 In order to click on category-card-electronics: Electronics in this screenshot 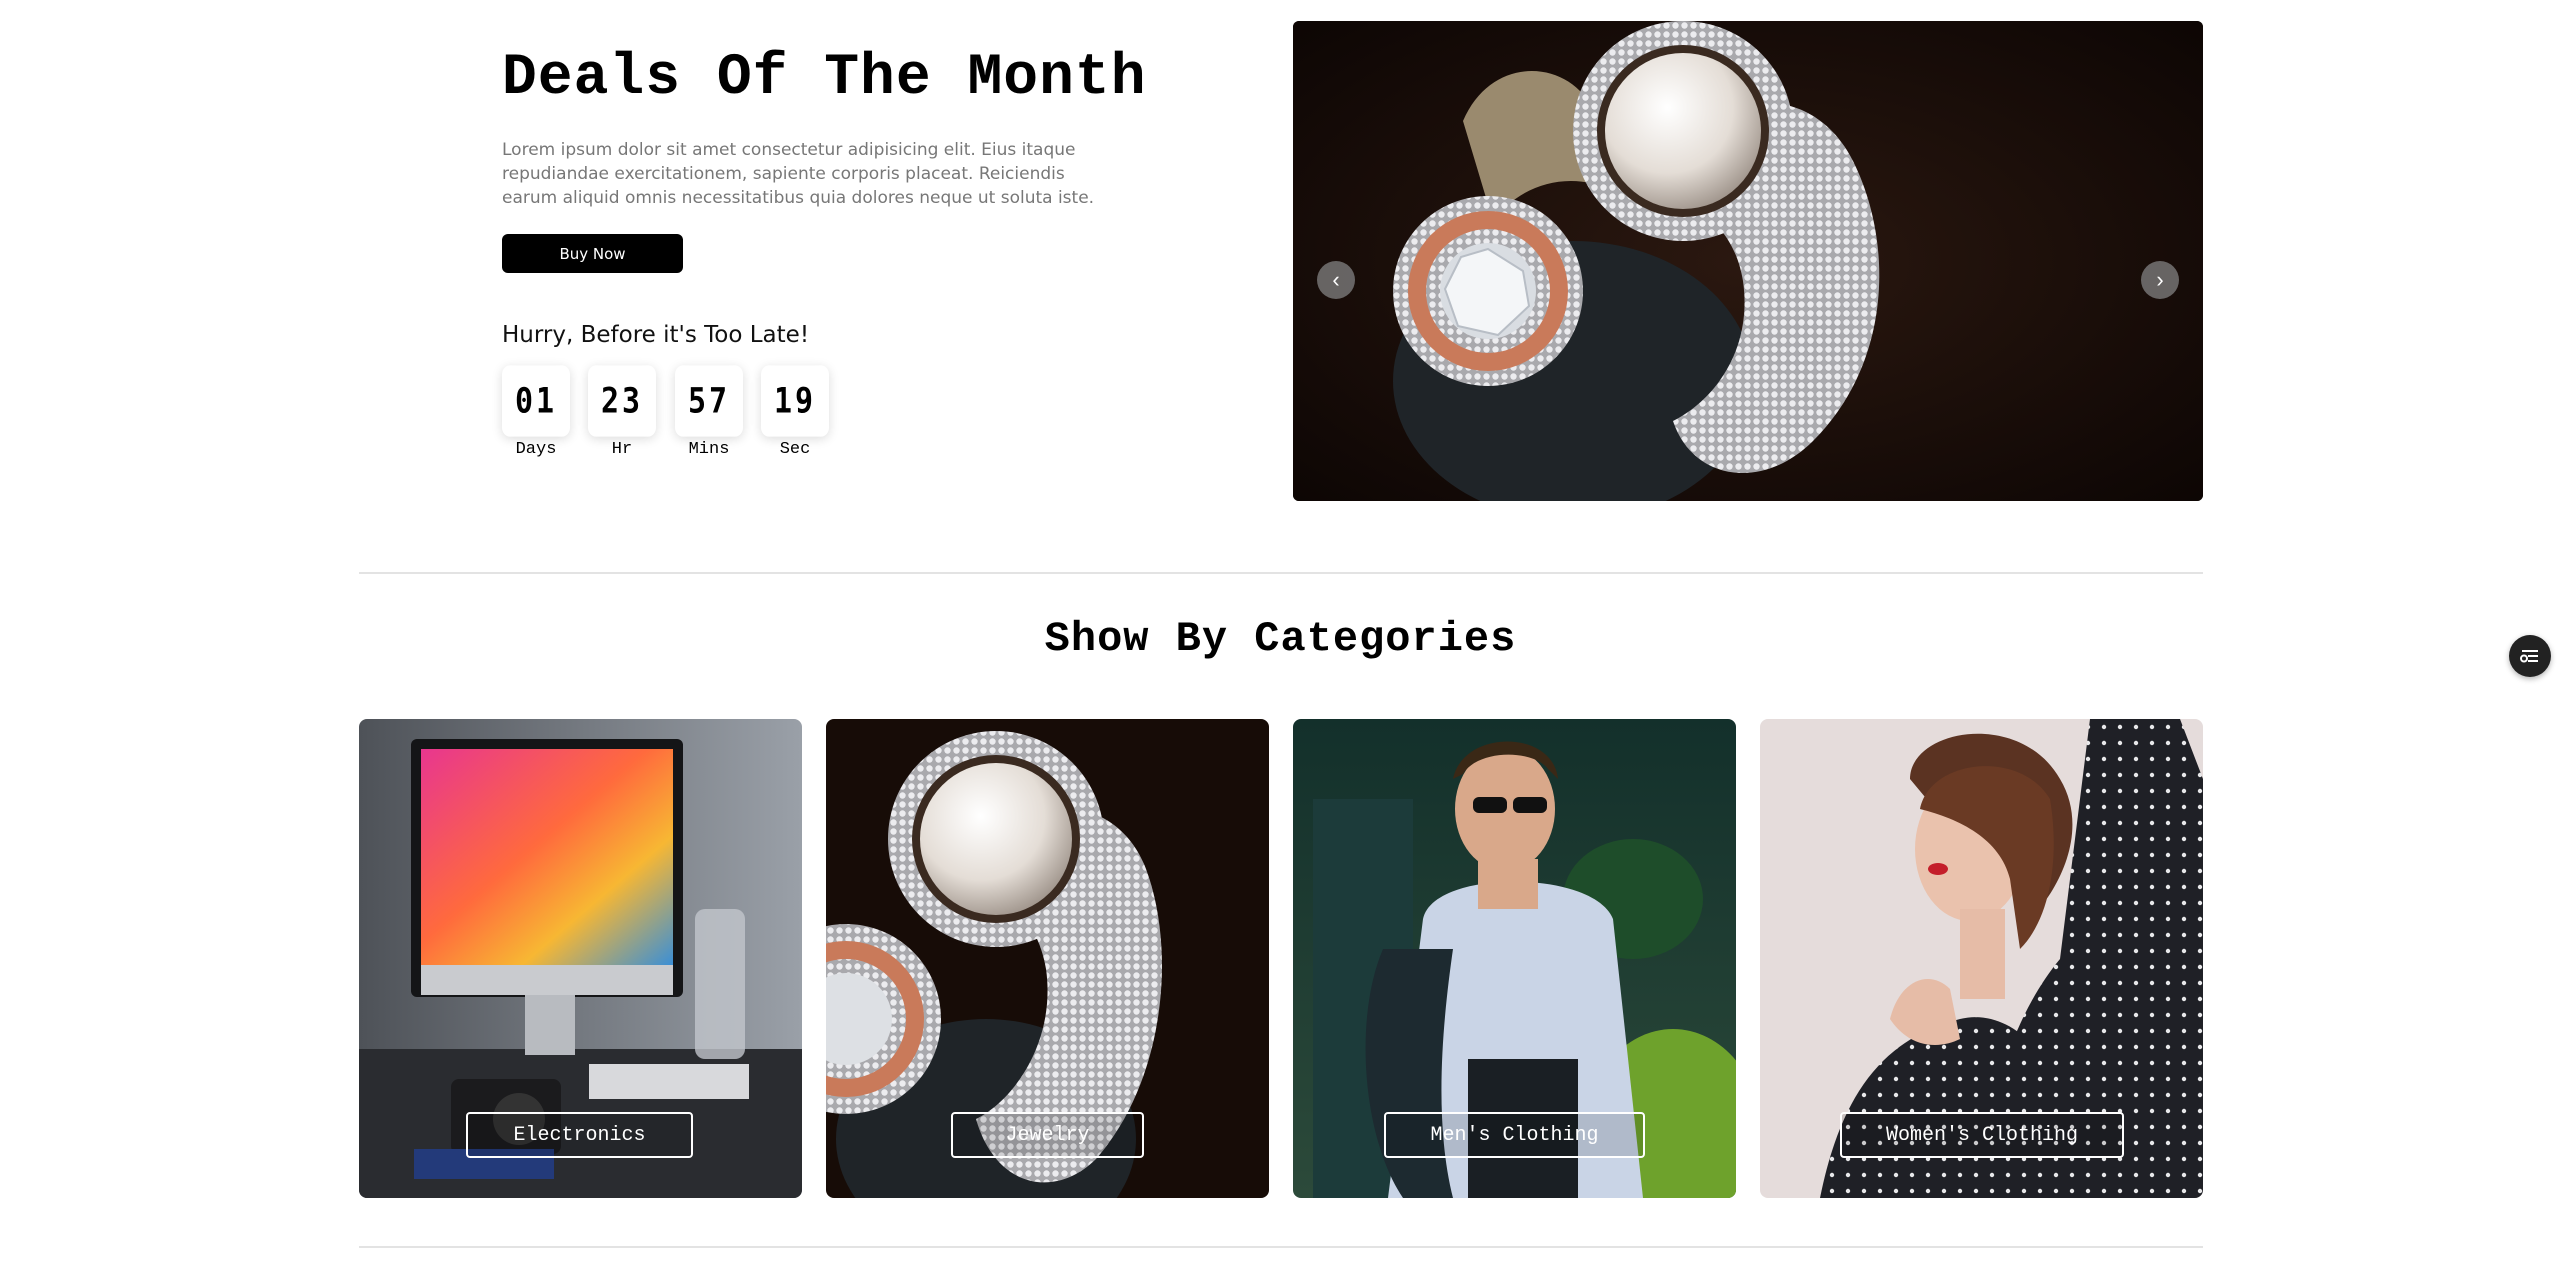, I will do `click(580, 958)`.